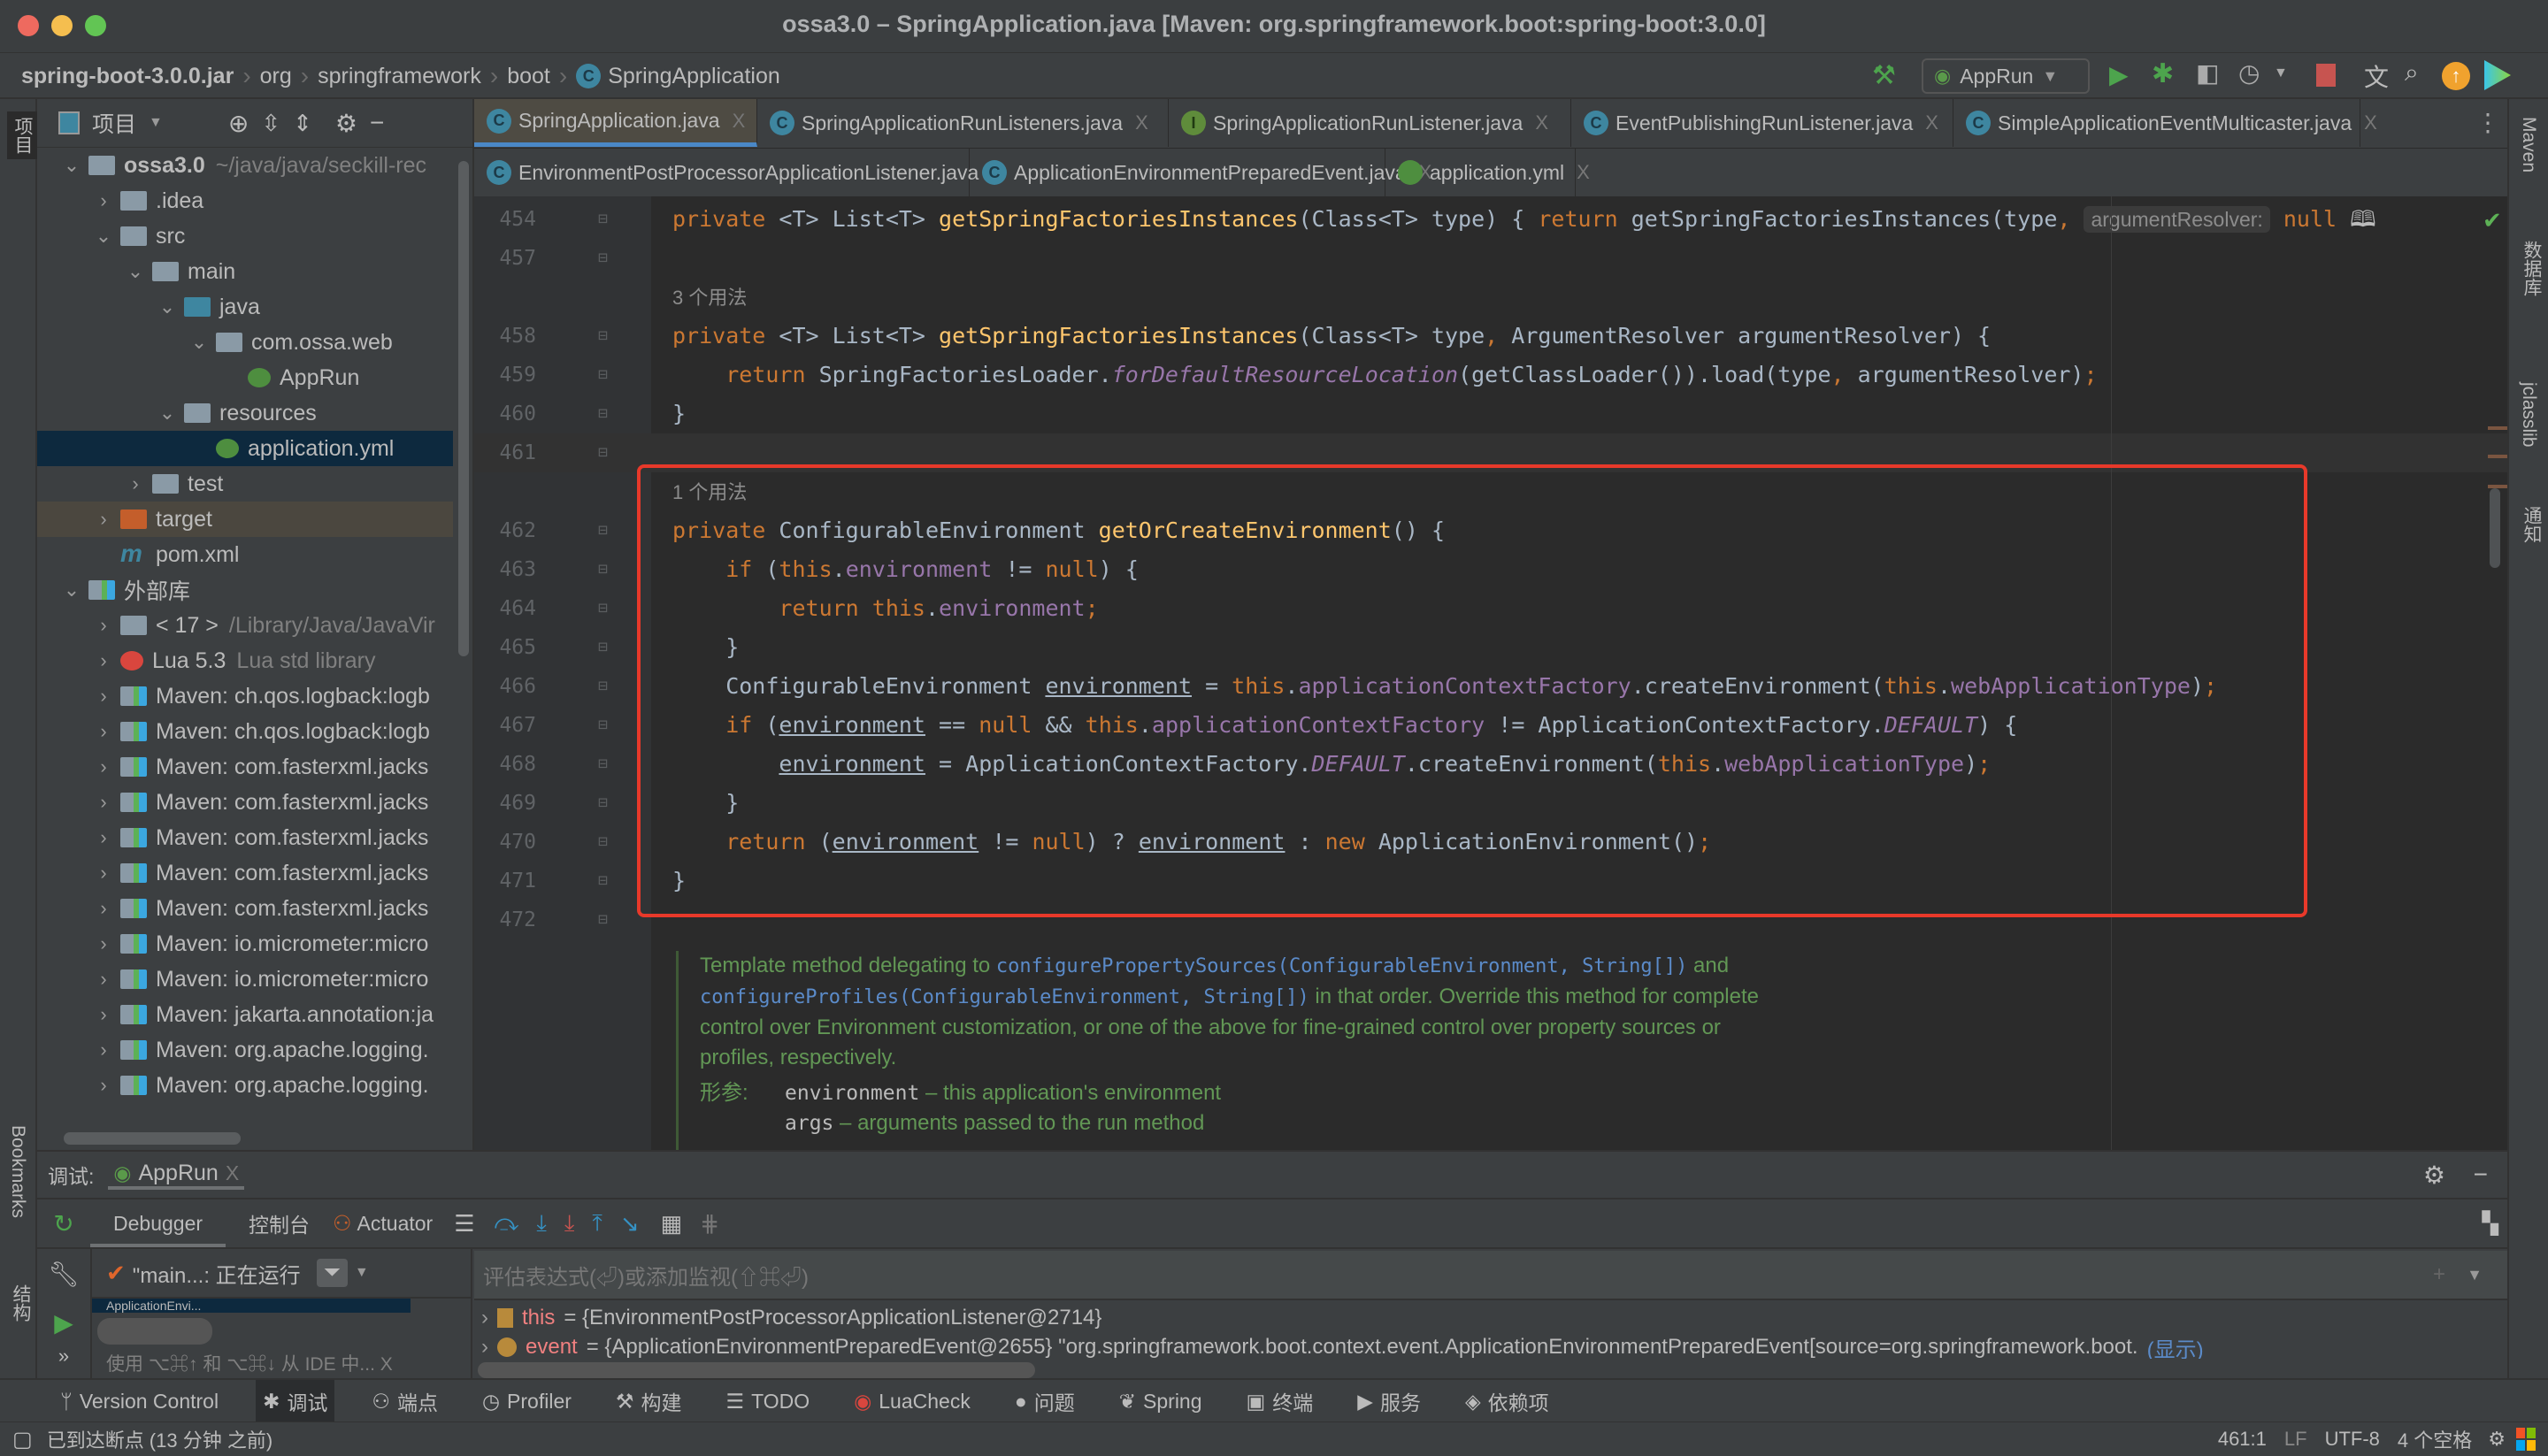  What do you see at coordinates (1507, 1401) in the screenshot?
I see `tool-window-dependencies: ◈ 依赖项` at bounding box center [1507, 1401].